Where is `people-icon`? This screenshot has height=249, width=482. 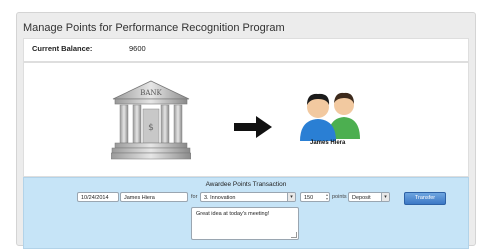 people-icon is located at coordinates (330, 116).